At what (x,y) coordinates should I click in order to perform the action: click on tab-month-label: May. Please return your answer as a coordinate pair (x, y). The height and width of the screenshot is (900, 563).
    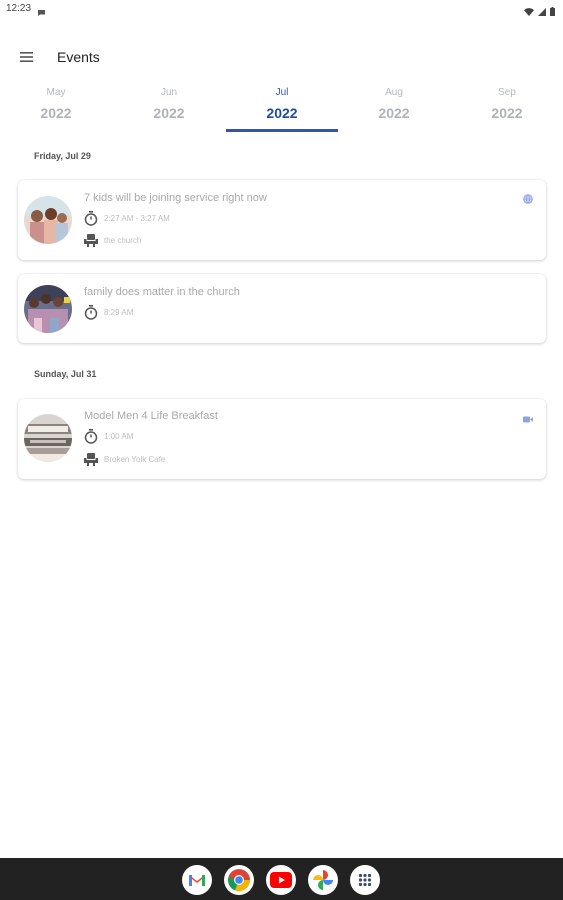
    Looking at the image, I should click on (56, 92).